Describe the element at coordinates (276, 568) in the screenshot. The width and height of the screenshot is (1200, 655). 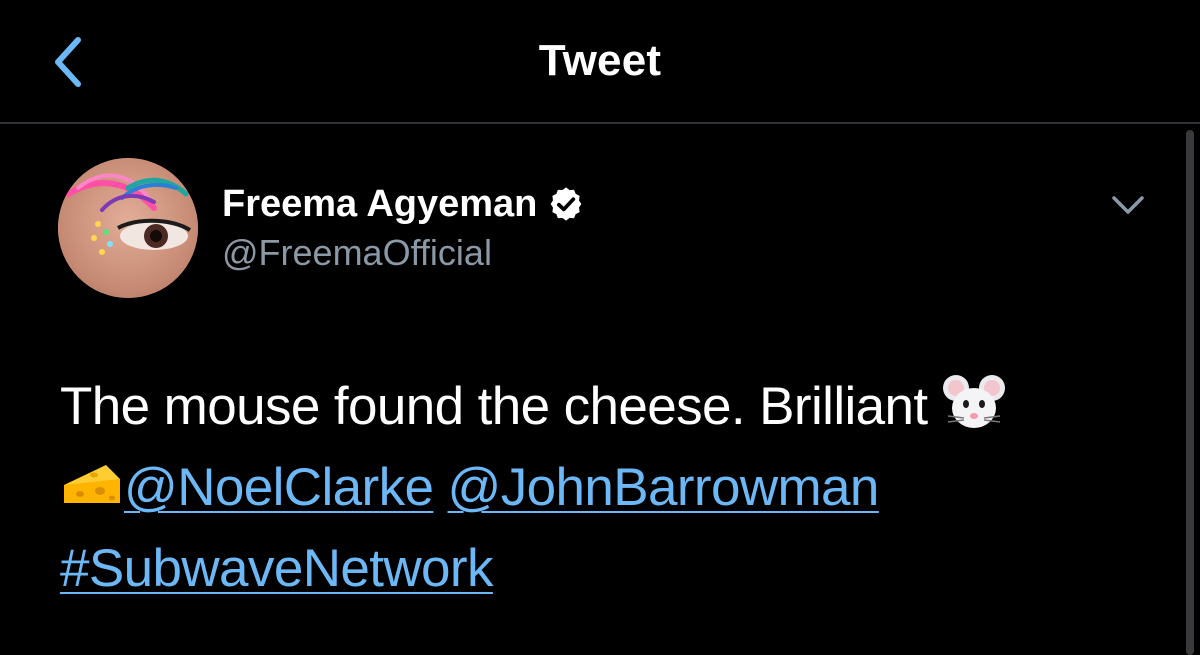
I see `hashtag-link: #SubwaveNetwork` at that location.